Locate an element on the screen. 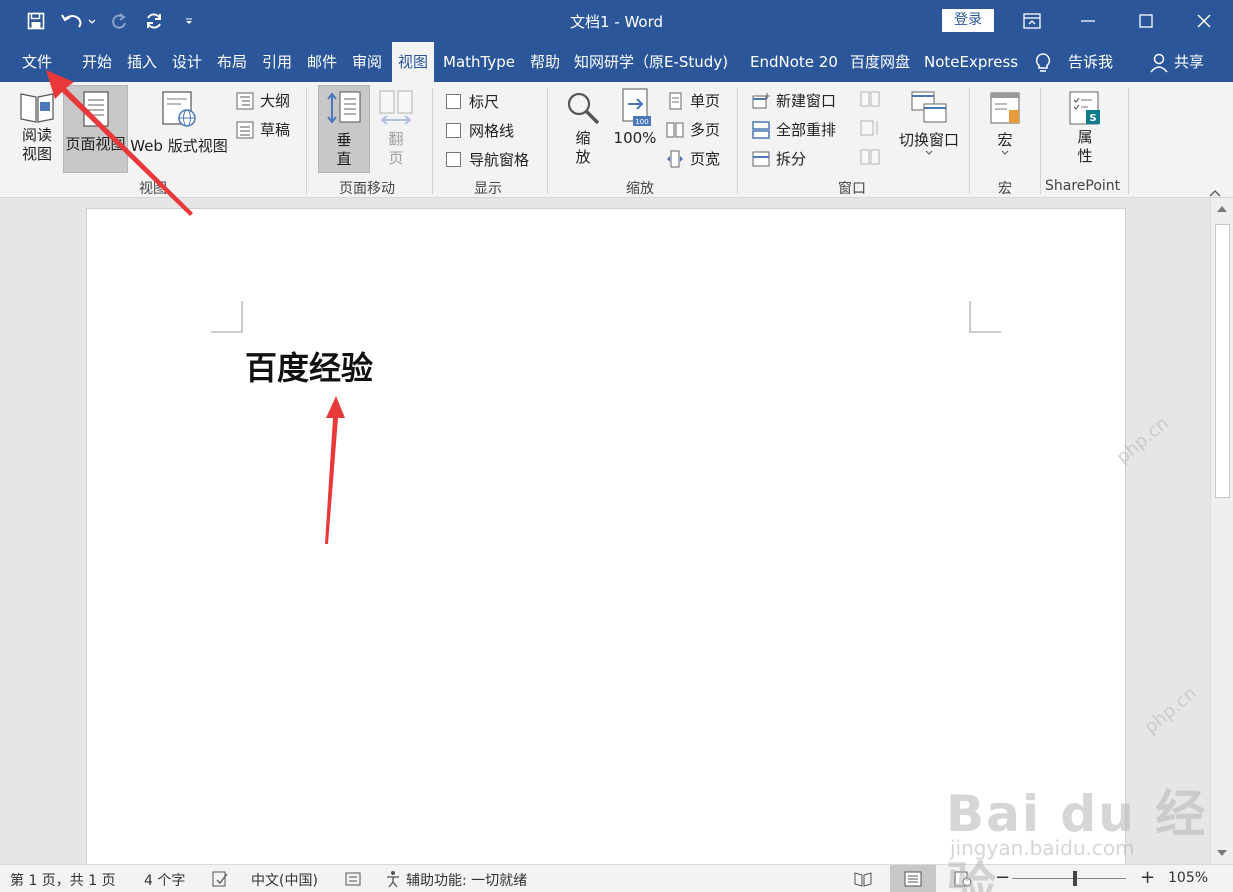 The width and height of the screenshot is (1233, 892). multiple-pages-button: 多页 is located at coordinates (693, 129).